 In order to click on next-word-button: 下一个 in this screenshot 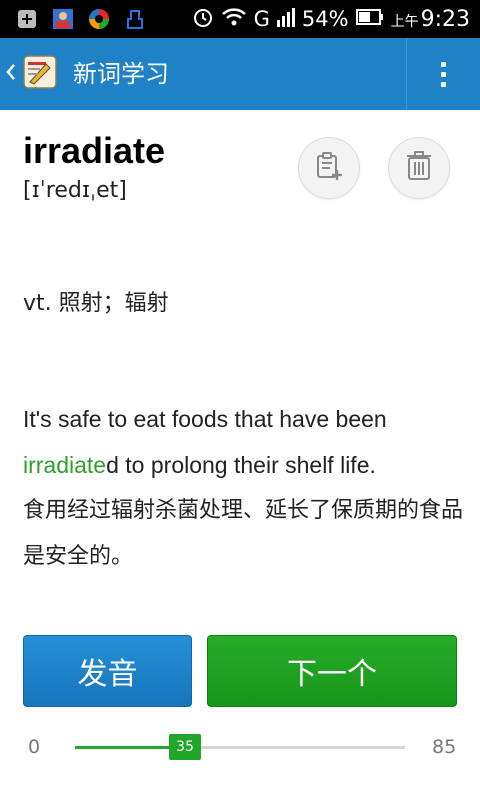, I will do `click(332, 671)`.